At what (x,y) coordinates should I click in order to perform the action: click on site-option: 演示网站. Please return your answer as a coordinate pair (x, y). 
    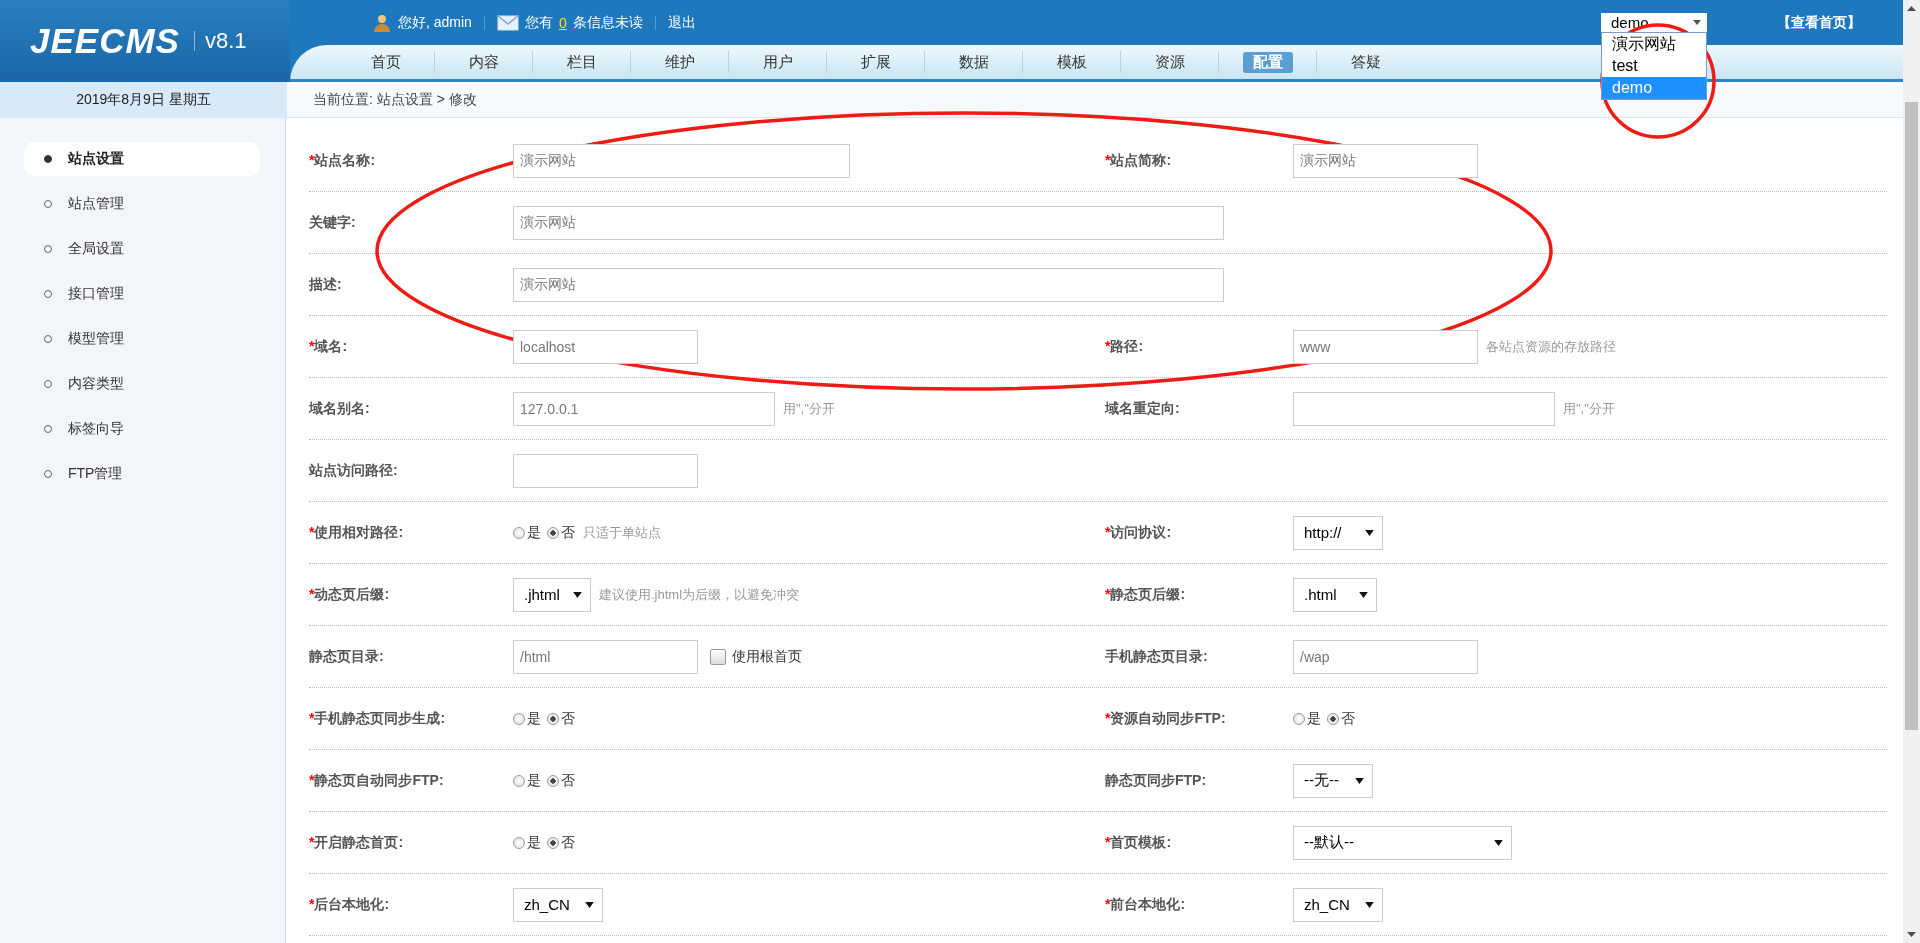
    Looking at the image, I should click on (1654, 44).